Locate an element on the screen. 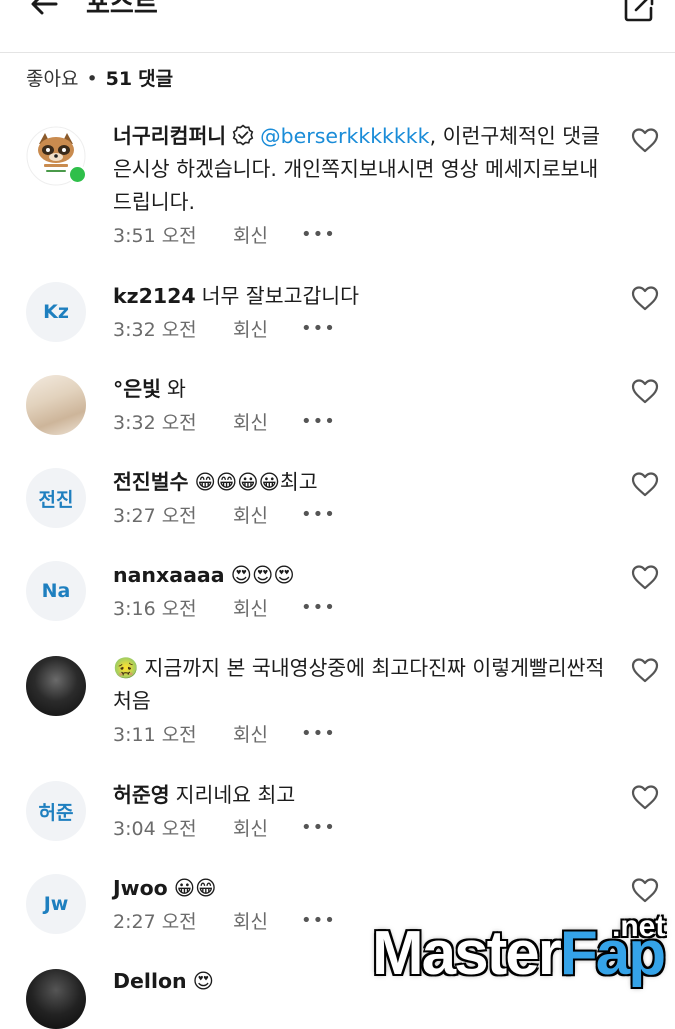  comment-author: nanxaaaa is located at coordinates (169, 575).